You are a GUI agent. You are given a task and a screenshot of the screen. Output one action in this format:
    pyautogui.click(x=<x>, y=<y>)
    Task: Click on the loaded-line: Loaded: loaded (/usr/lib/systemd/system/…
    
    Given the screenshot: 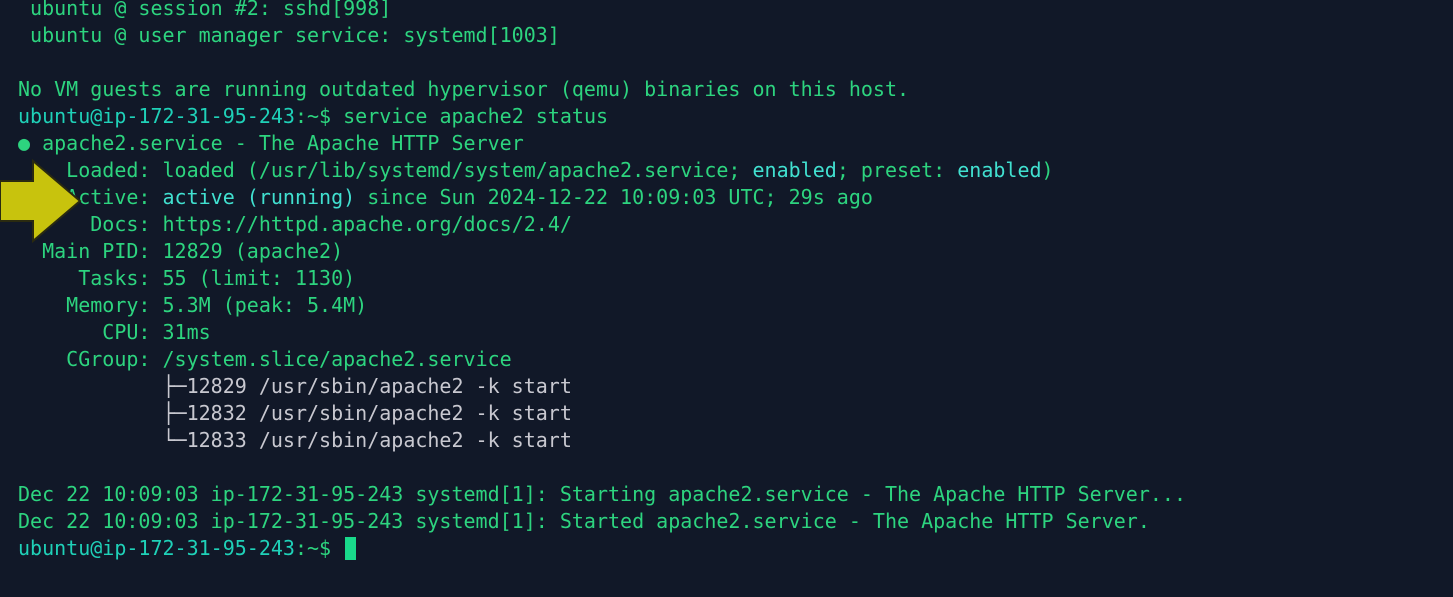 What is the action you would take?
    pyautogui.click(x=735, y=170)
    